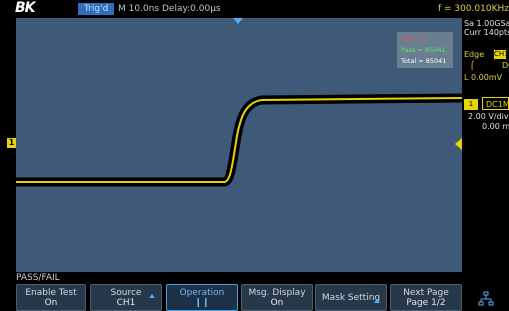  Describe the element at coordinates (458, 144) in the screenshot. I see `trigger-level-marker` at that location.